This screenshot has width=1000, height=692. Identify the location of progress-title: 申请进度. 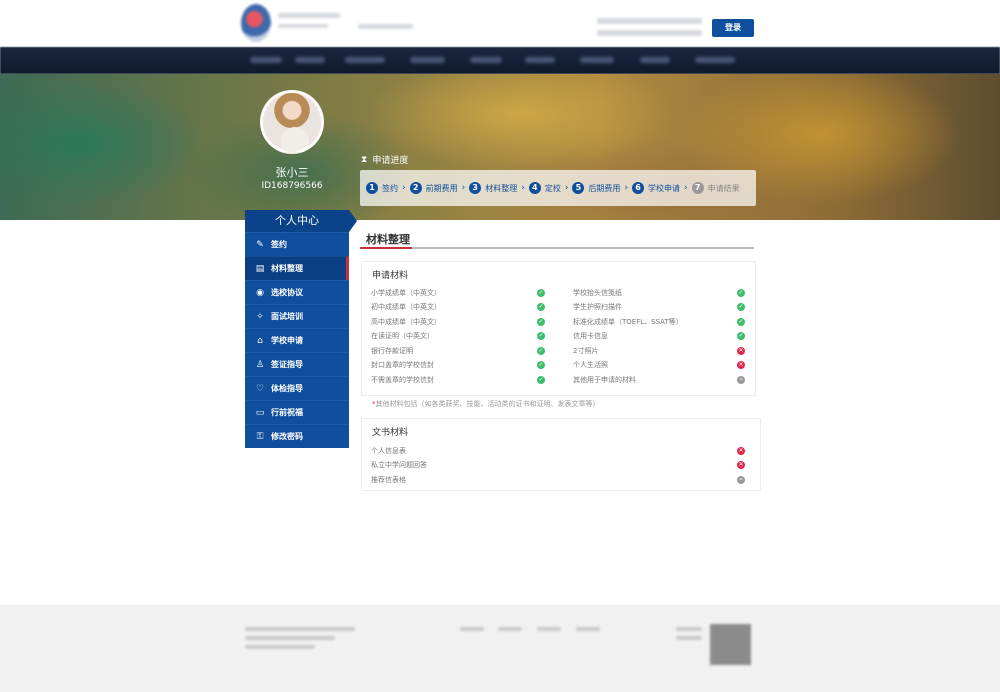
(390, 161).